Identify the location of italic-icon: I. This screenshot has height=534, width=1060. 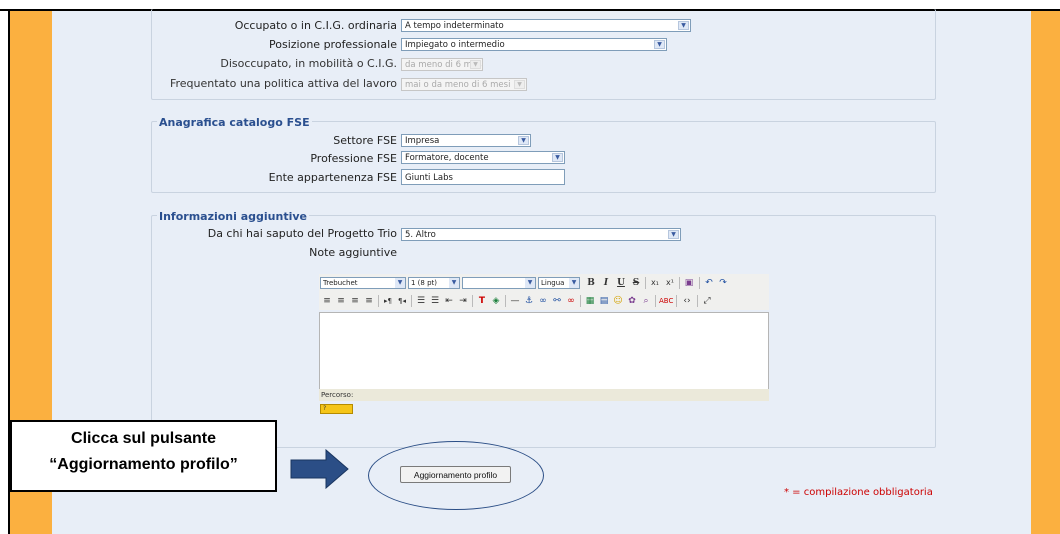
(606, 283).